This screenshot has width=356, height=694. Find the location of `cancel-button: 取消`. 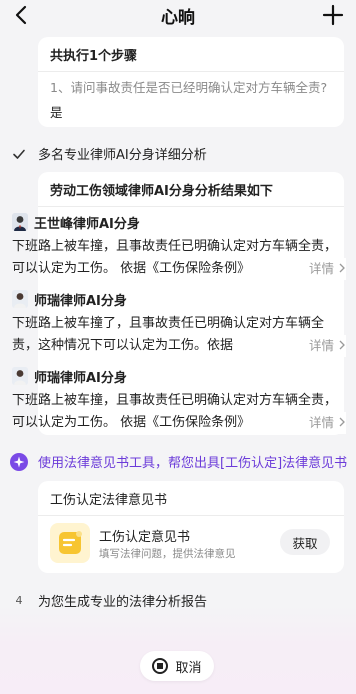

cancel-button: 取消 is located at coordinates (177, 666).